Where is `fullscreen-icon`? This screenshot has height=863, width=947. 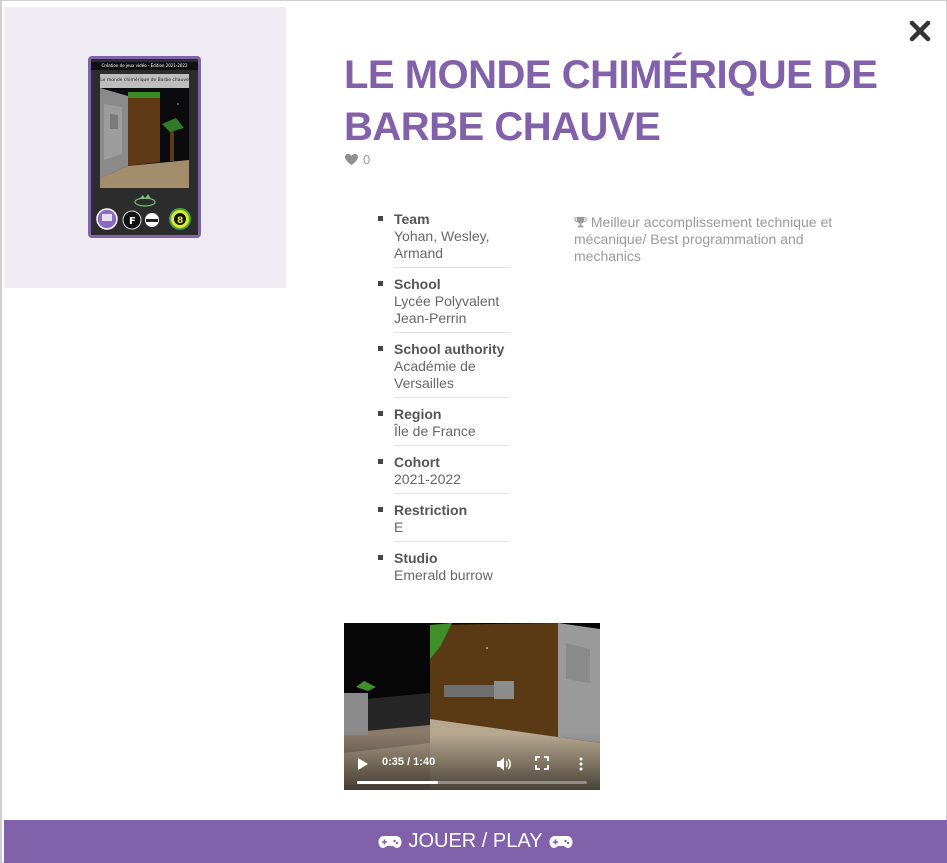 fullscreen-icon is located at coordinates (542, 763).